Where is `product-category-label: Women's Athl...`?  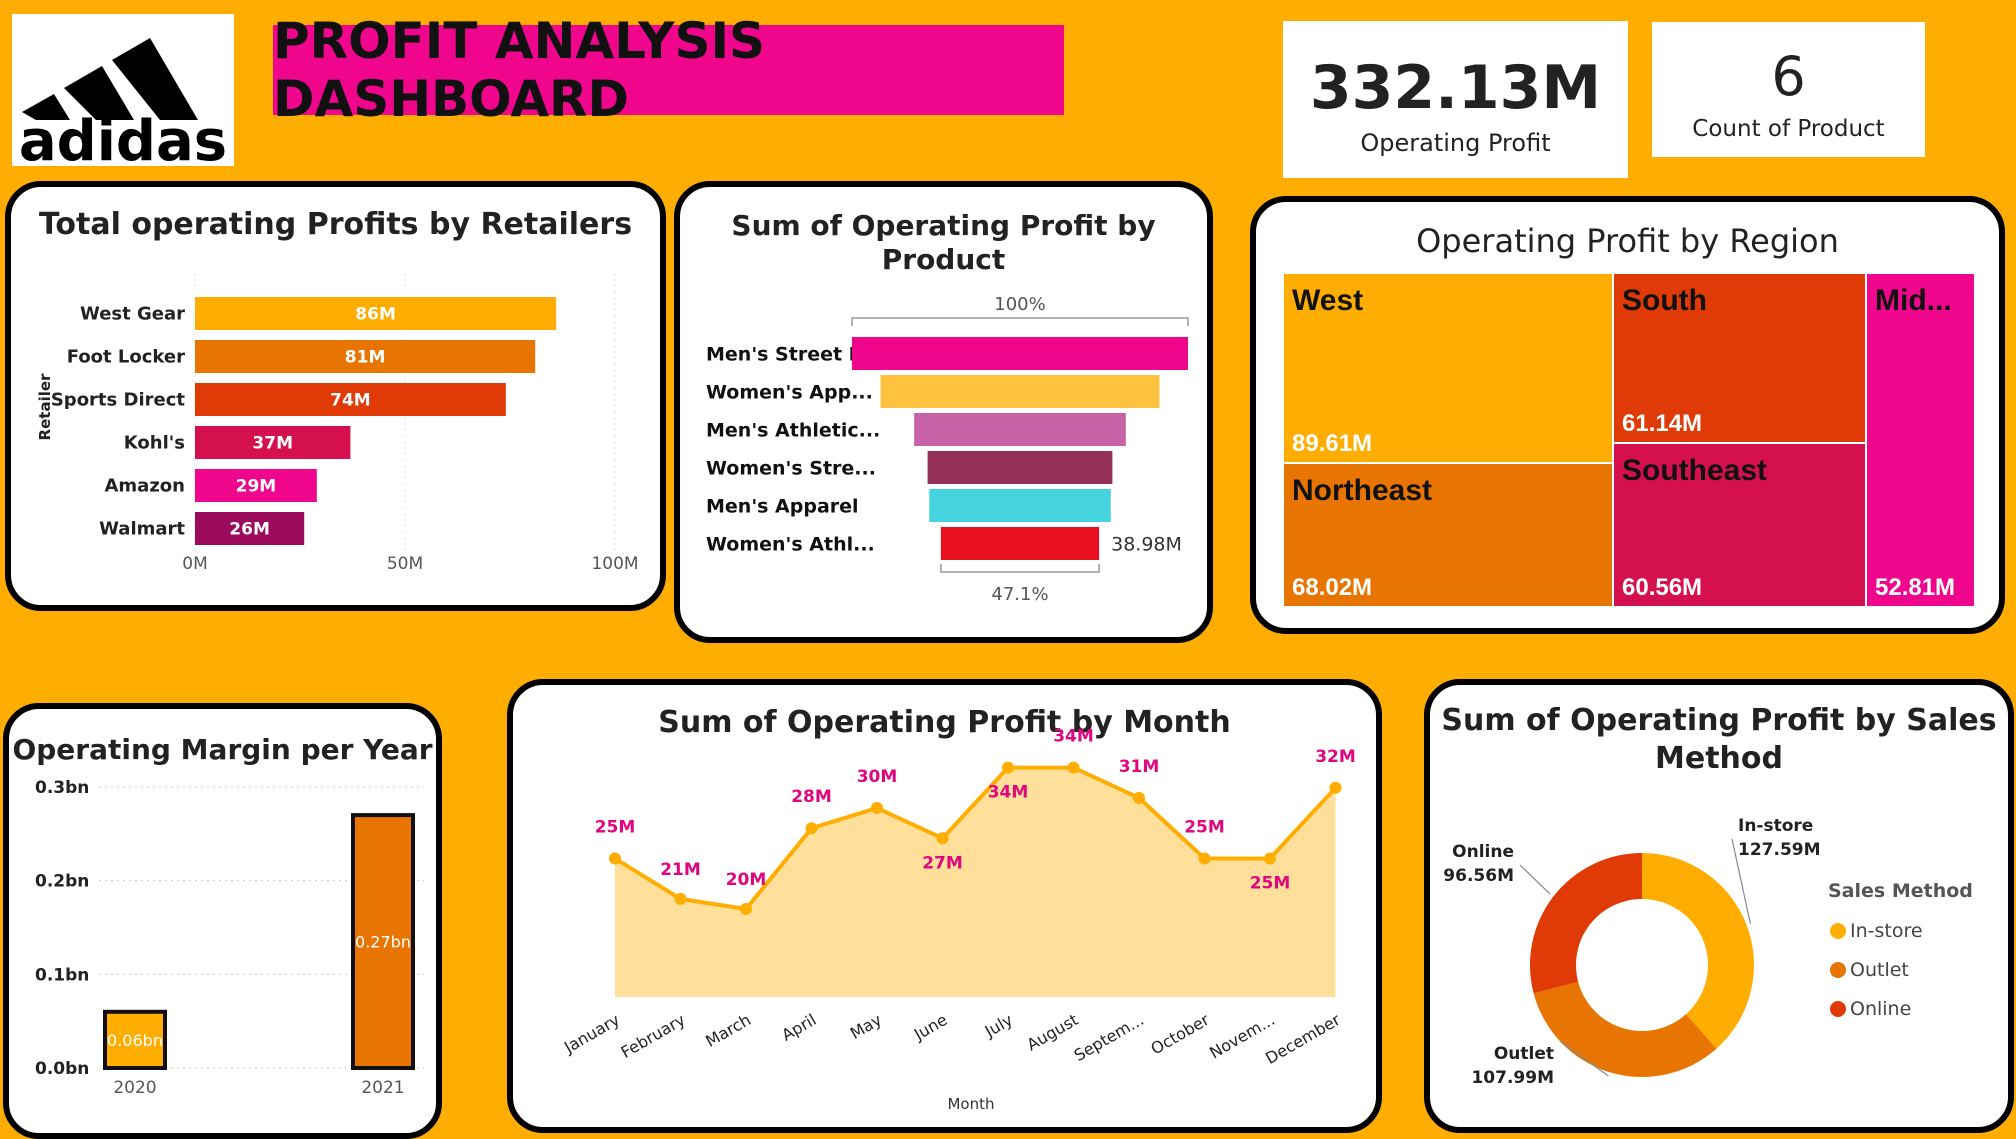 product-category-label: Women's Athl... is located at coordinates (790, 545).